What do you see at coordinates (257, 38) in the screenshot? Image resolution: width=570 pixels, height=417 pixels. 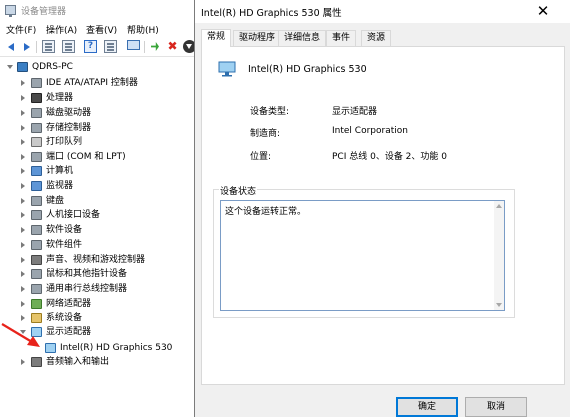 I see `tab-driver: 驱动程序` at bounding box center [257, 38].